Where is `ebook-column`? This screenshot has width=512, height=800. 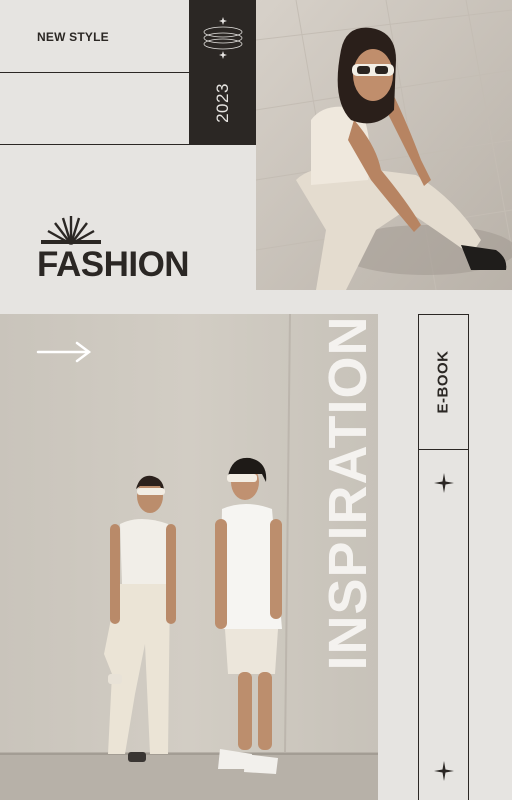
ebook-column is located at coordinates (443, 625).